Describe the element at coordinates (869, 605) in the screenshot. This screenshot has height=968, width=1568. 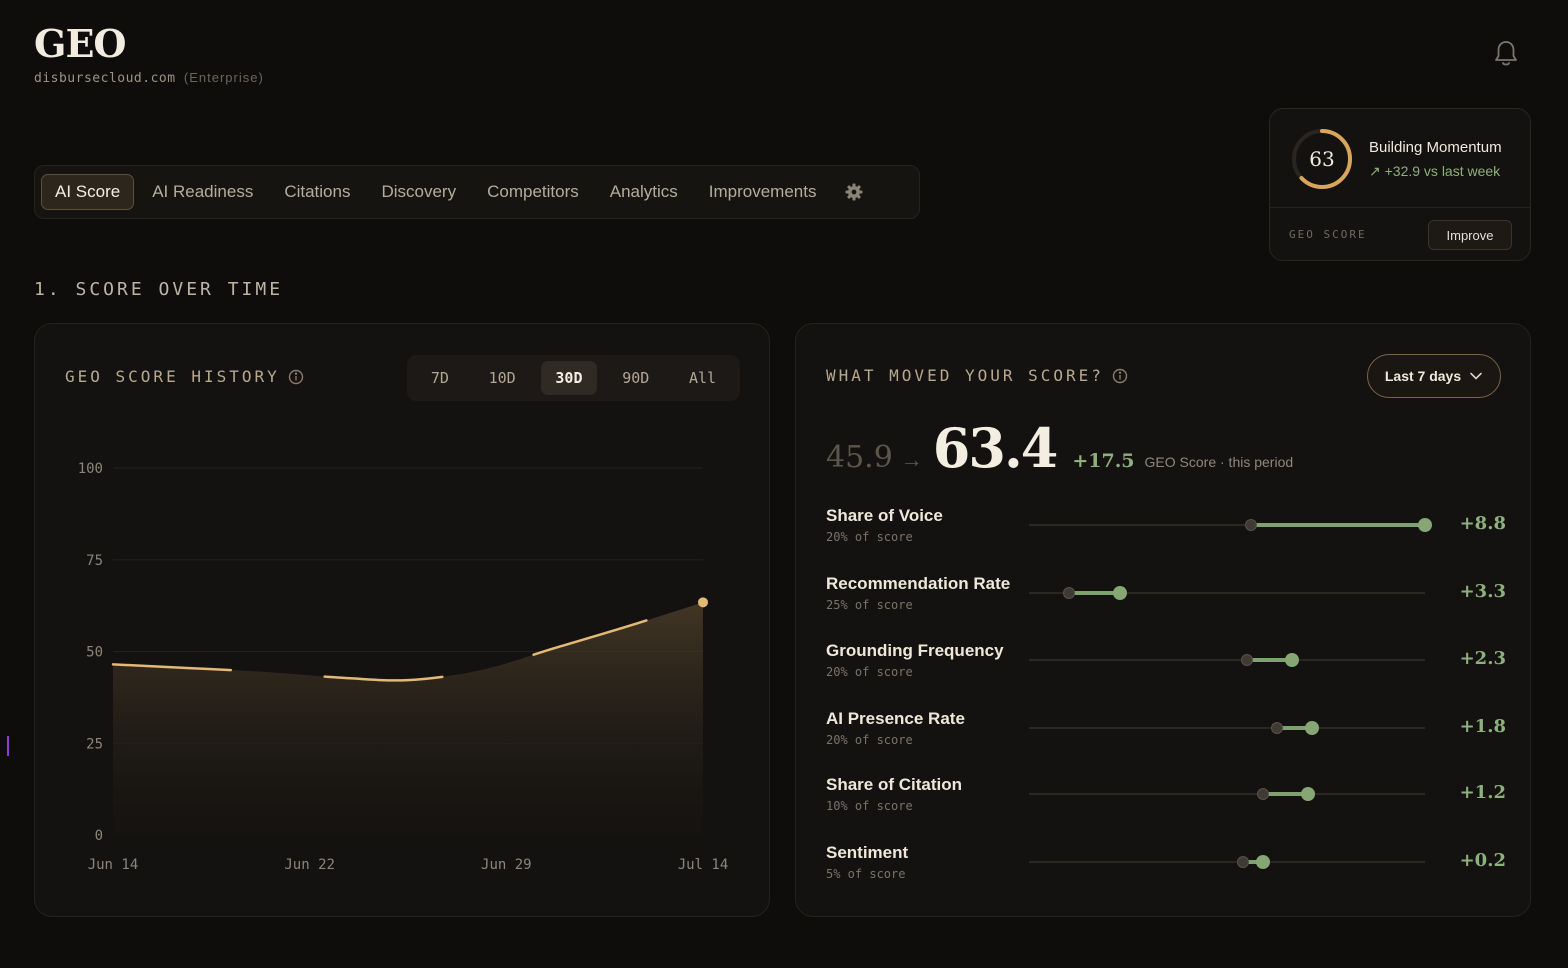
I see `factor-weight: 25% of score` at that location.